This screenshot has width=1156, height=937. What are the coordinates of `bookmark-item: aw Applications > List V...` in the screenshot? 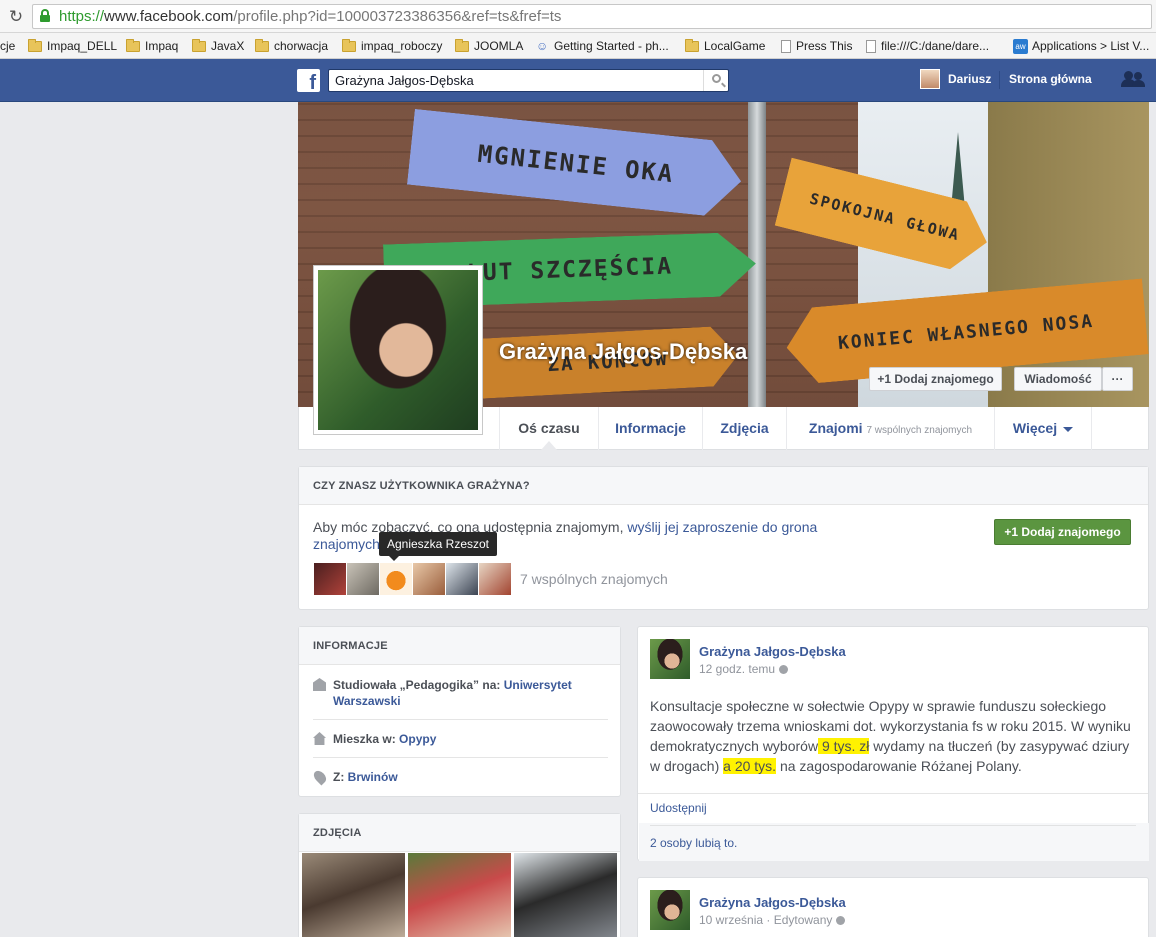 It's located at (1081, 46).